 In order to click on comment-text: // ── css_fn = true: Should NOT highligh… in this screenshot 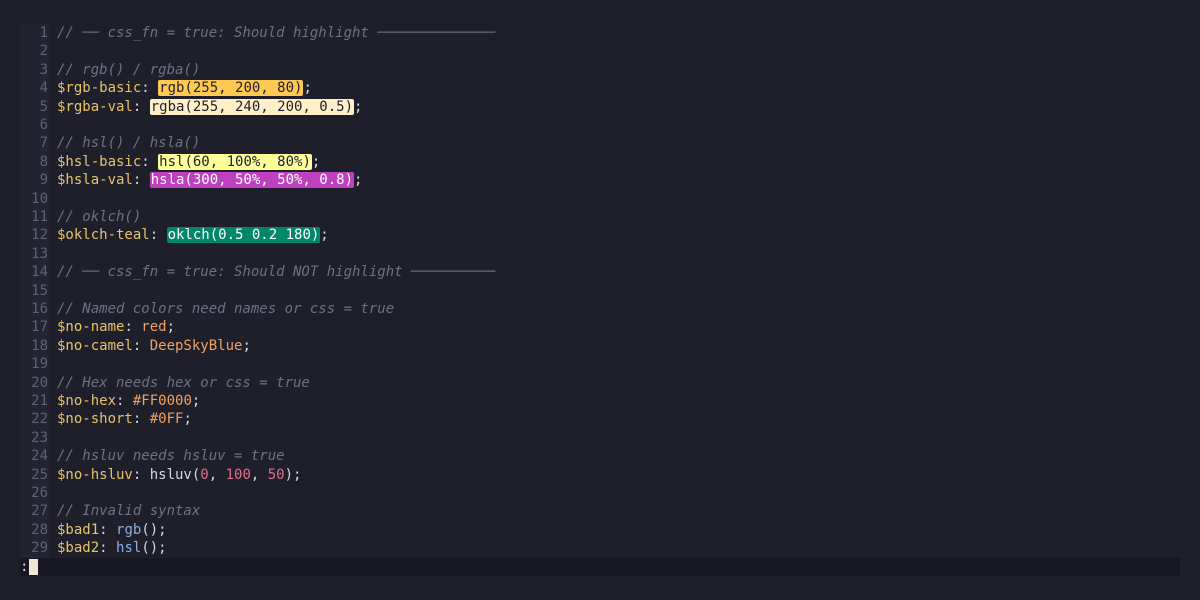, I will do `click(276, 272)`.